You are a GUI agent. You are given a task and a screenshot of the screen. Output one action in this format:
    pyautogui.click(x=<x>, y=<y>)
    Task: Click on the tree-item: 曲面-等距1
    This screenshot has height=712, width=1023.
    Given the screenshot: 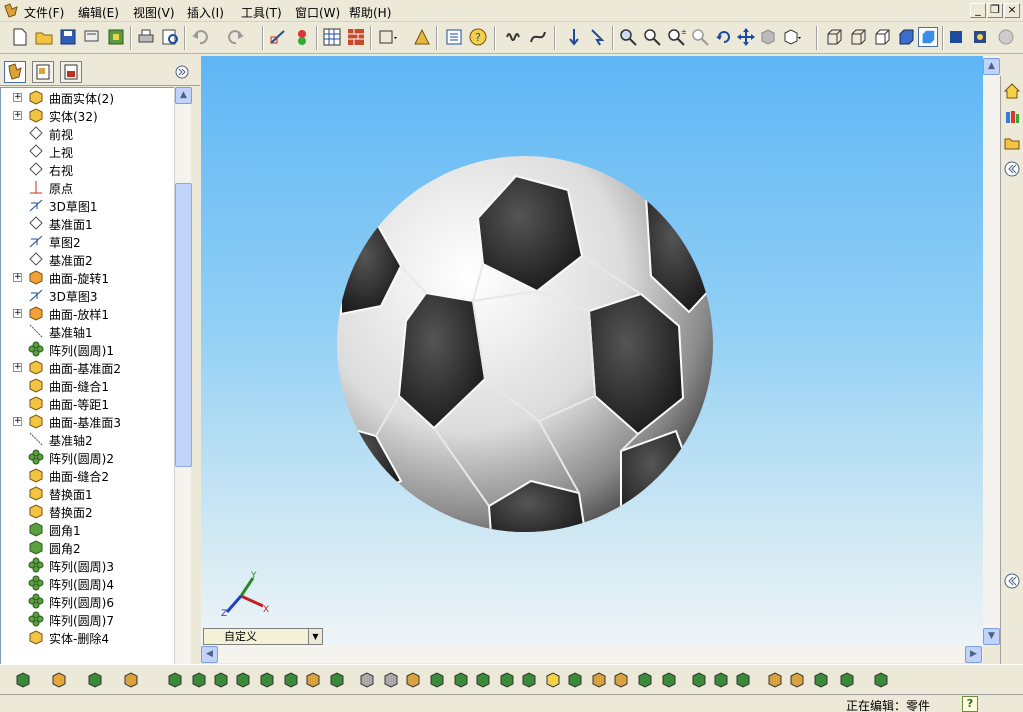 What is the action you would take?
    pyautogui.click(x=87, y=403)
    